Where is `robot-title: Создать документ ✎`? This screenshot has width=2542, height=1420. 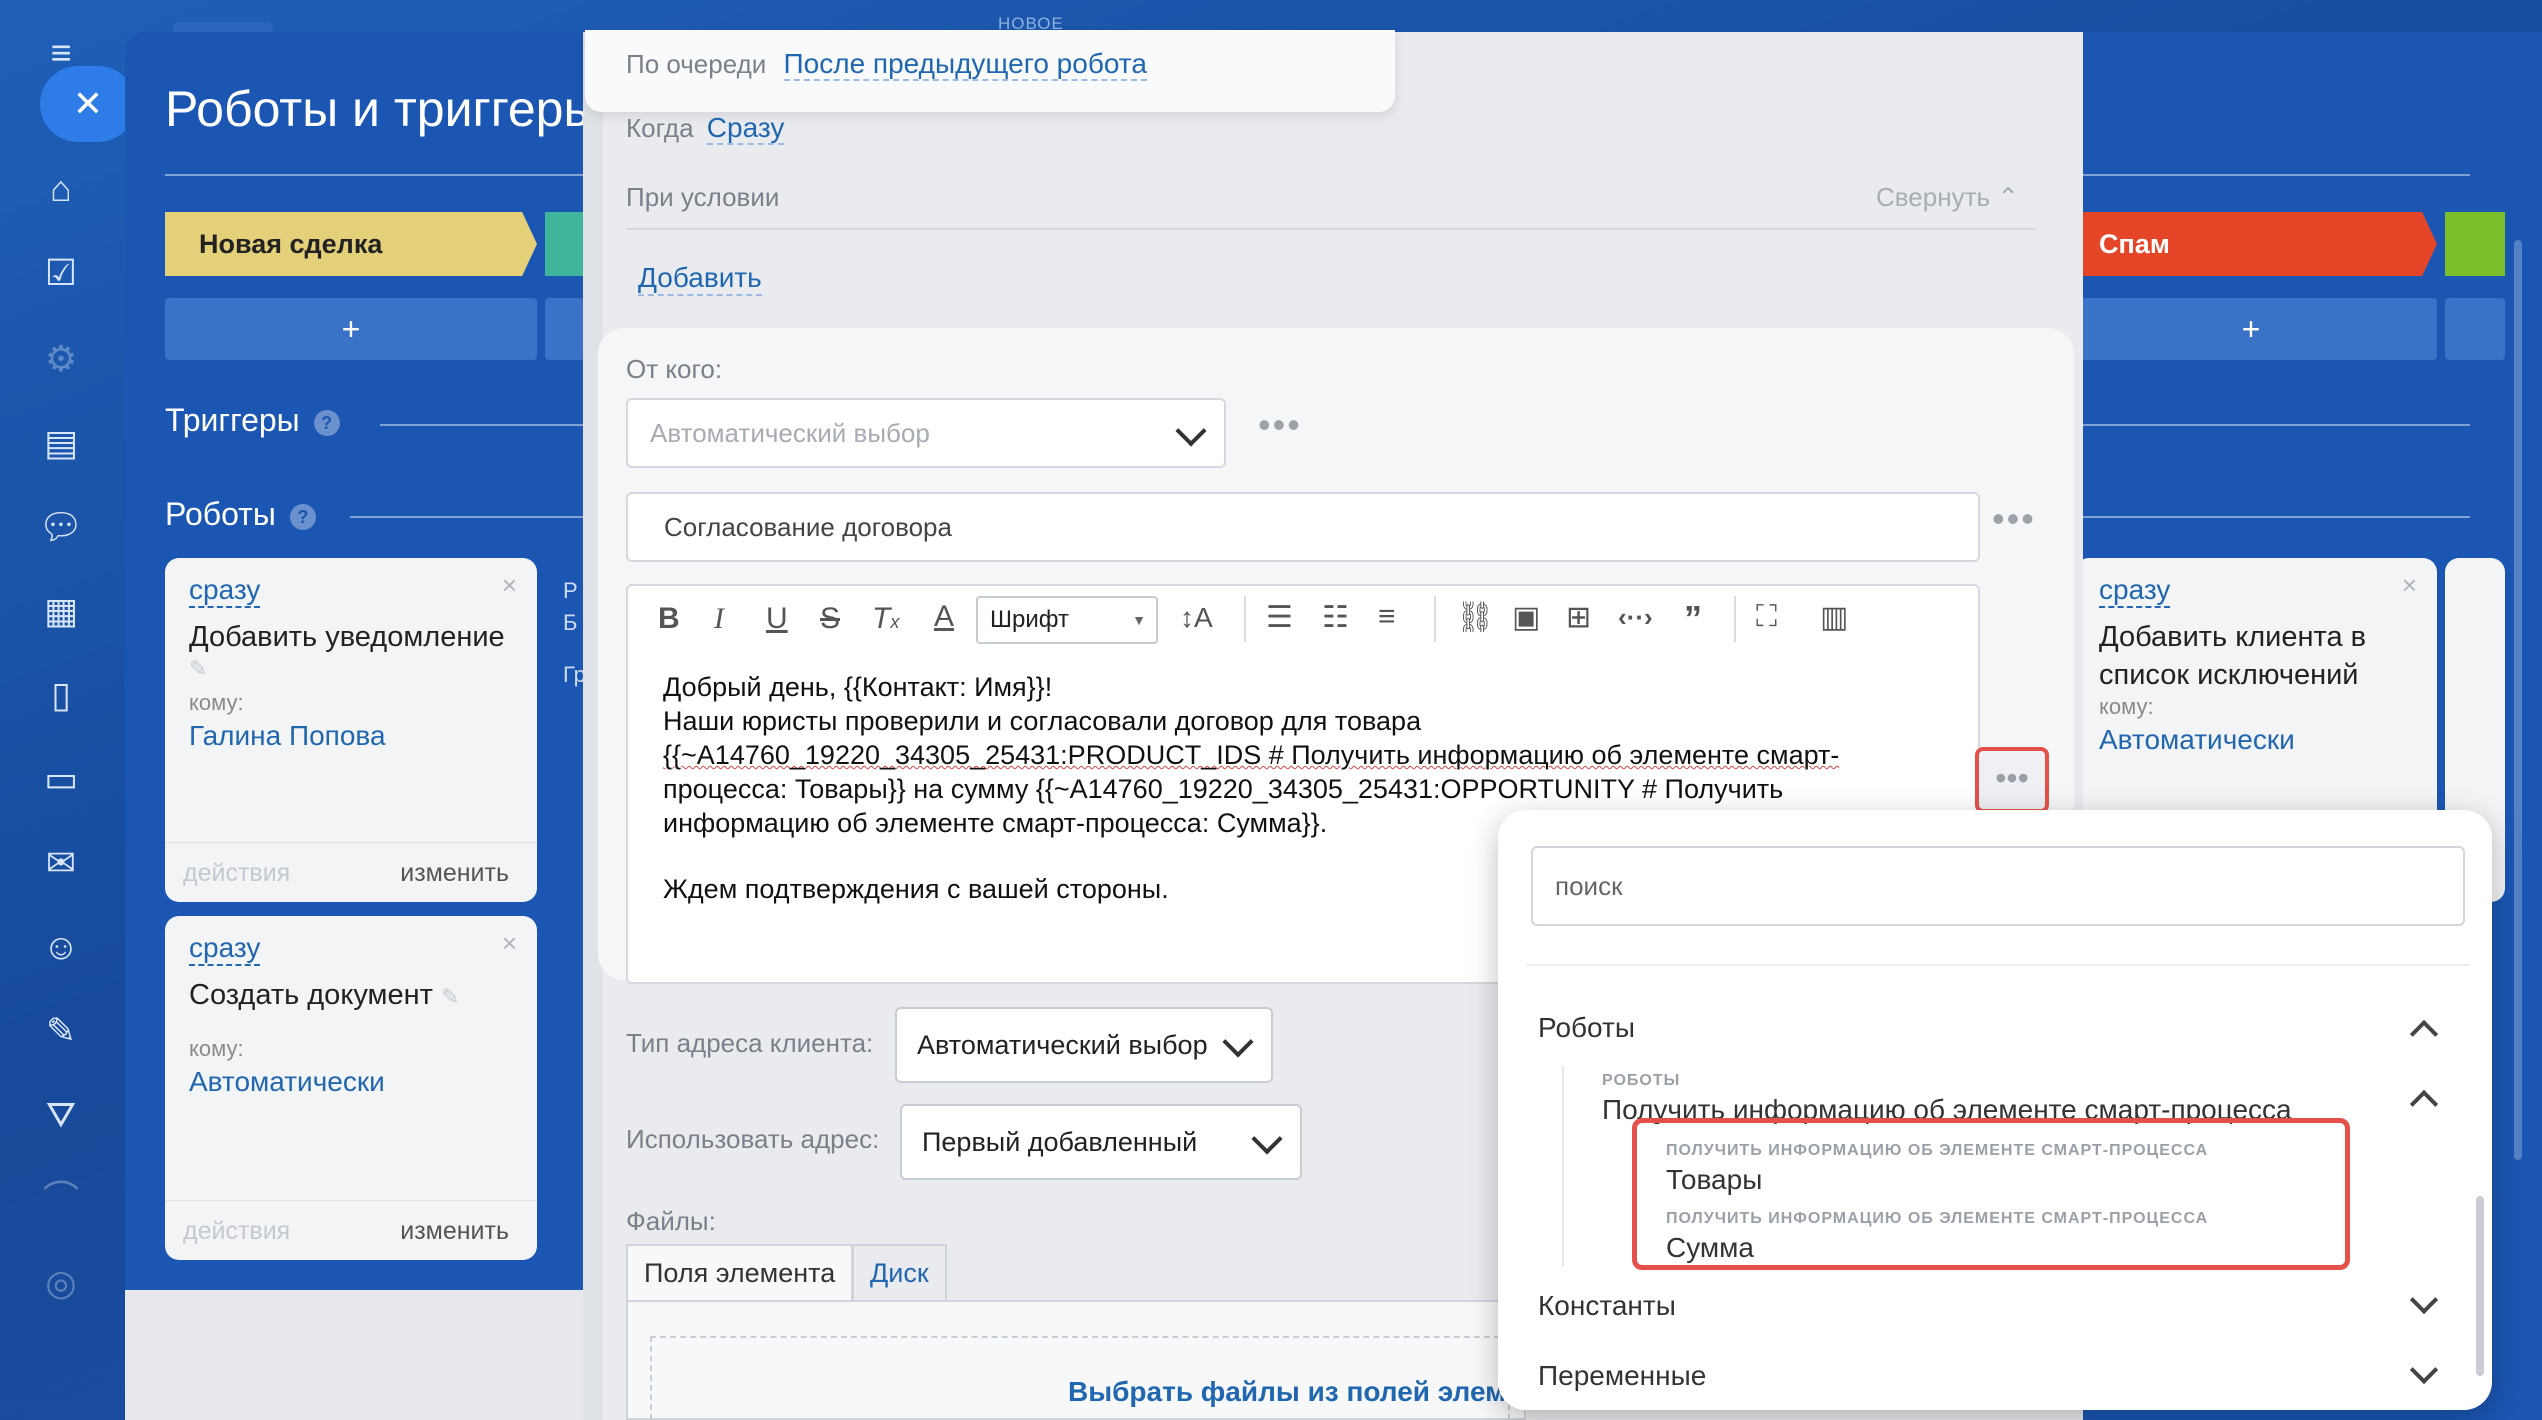 robot-title: Создать документ ✎ is located at coordinates (351, 996).